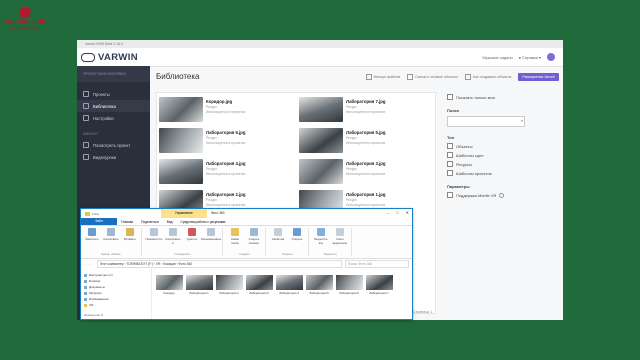 Image resolution: width=640 pixels, height=360 pixels. Describe the element at coordinates (254, 236) in the screenshot. I see `new-item-button: Создать элемент` at that location.